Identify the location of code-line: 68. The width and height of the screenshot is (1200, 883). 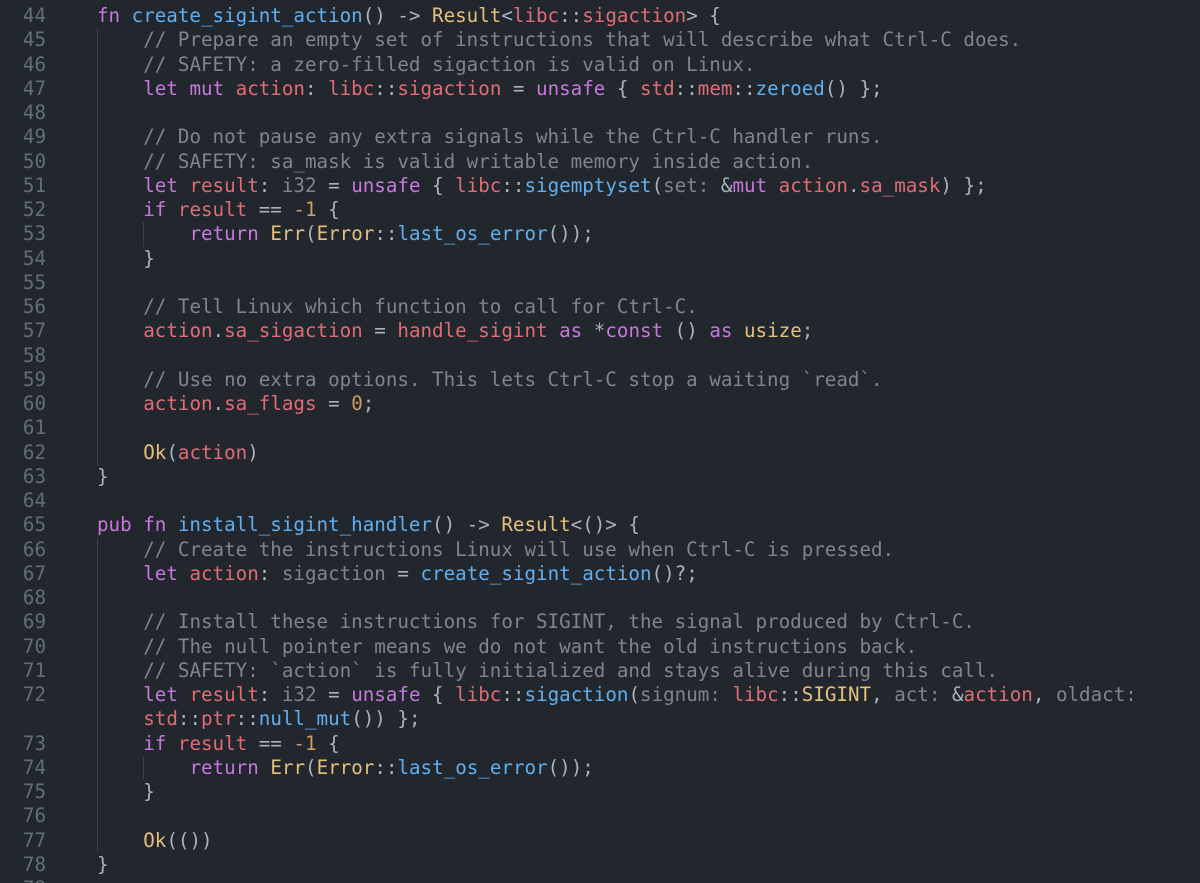
(600, 598).